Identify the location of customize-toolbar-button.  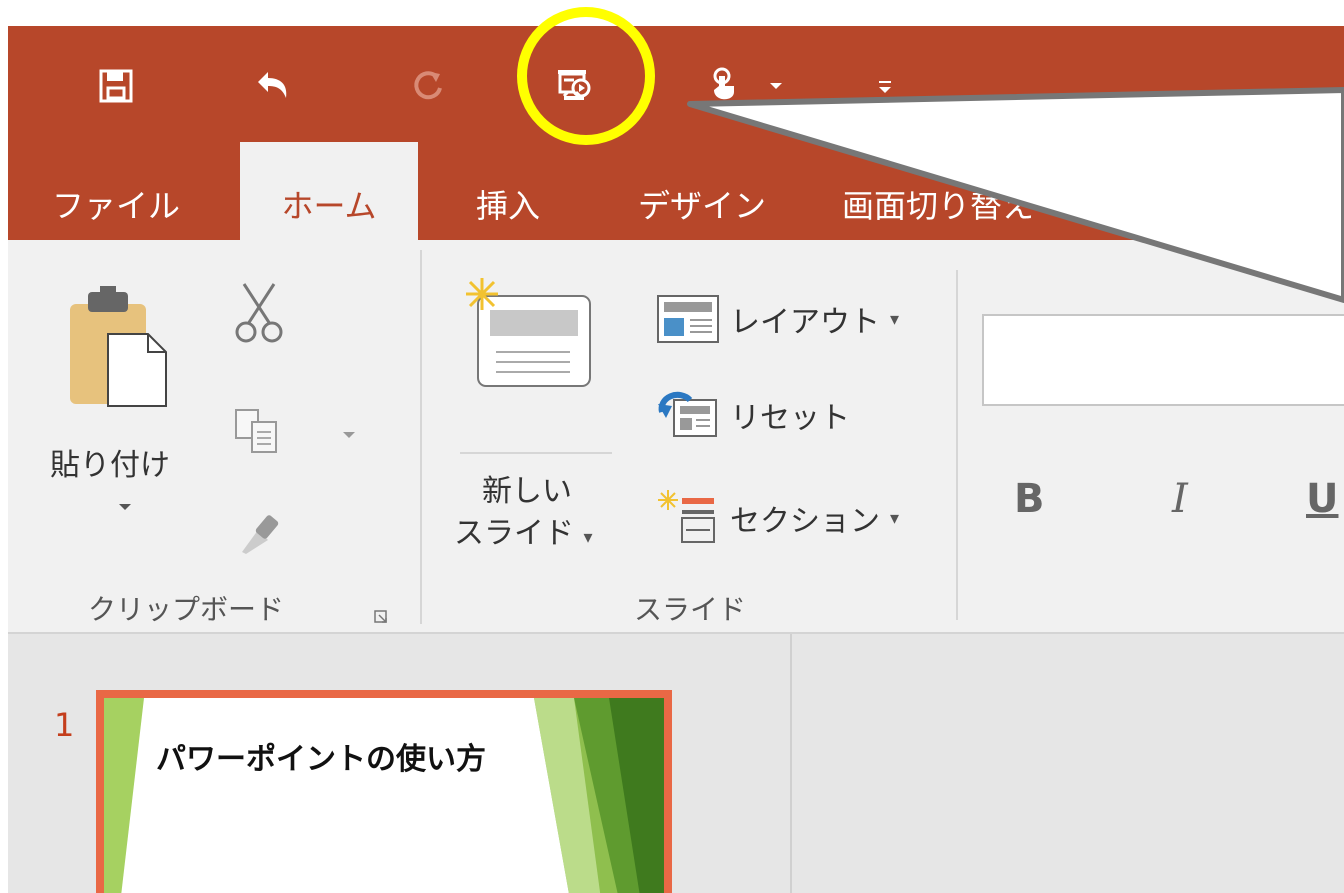
(885, 86).